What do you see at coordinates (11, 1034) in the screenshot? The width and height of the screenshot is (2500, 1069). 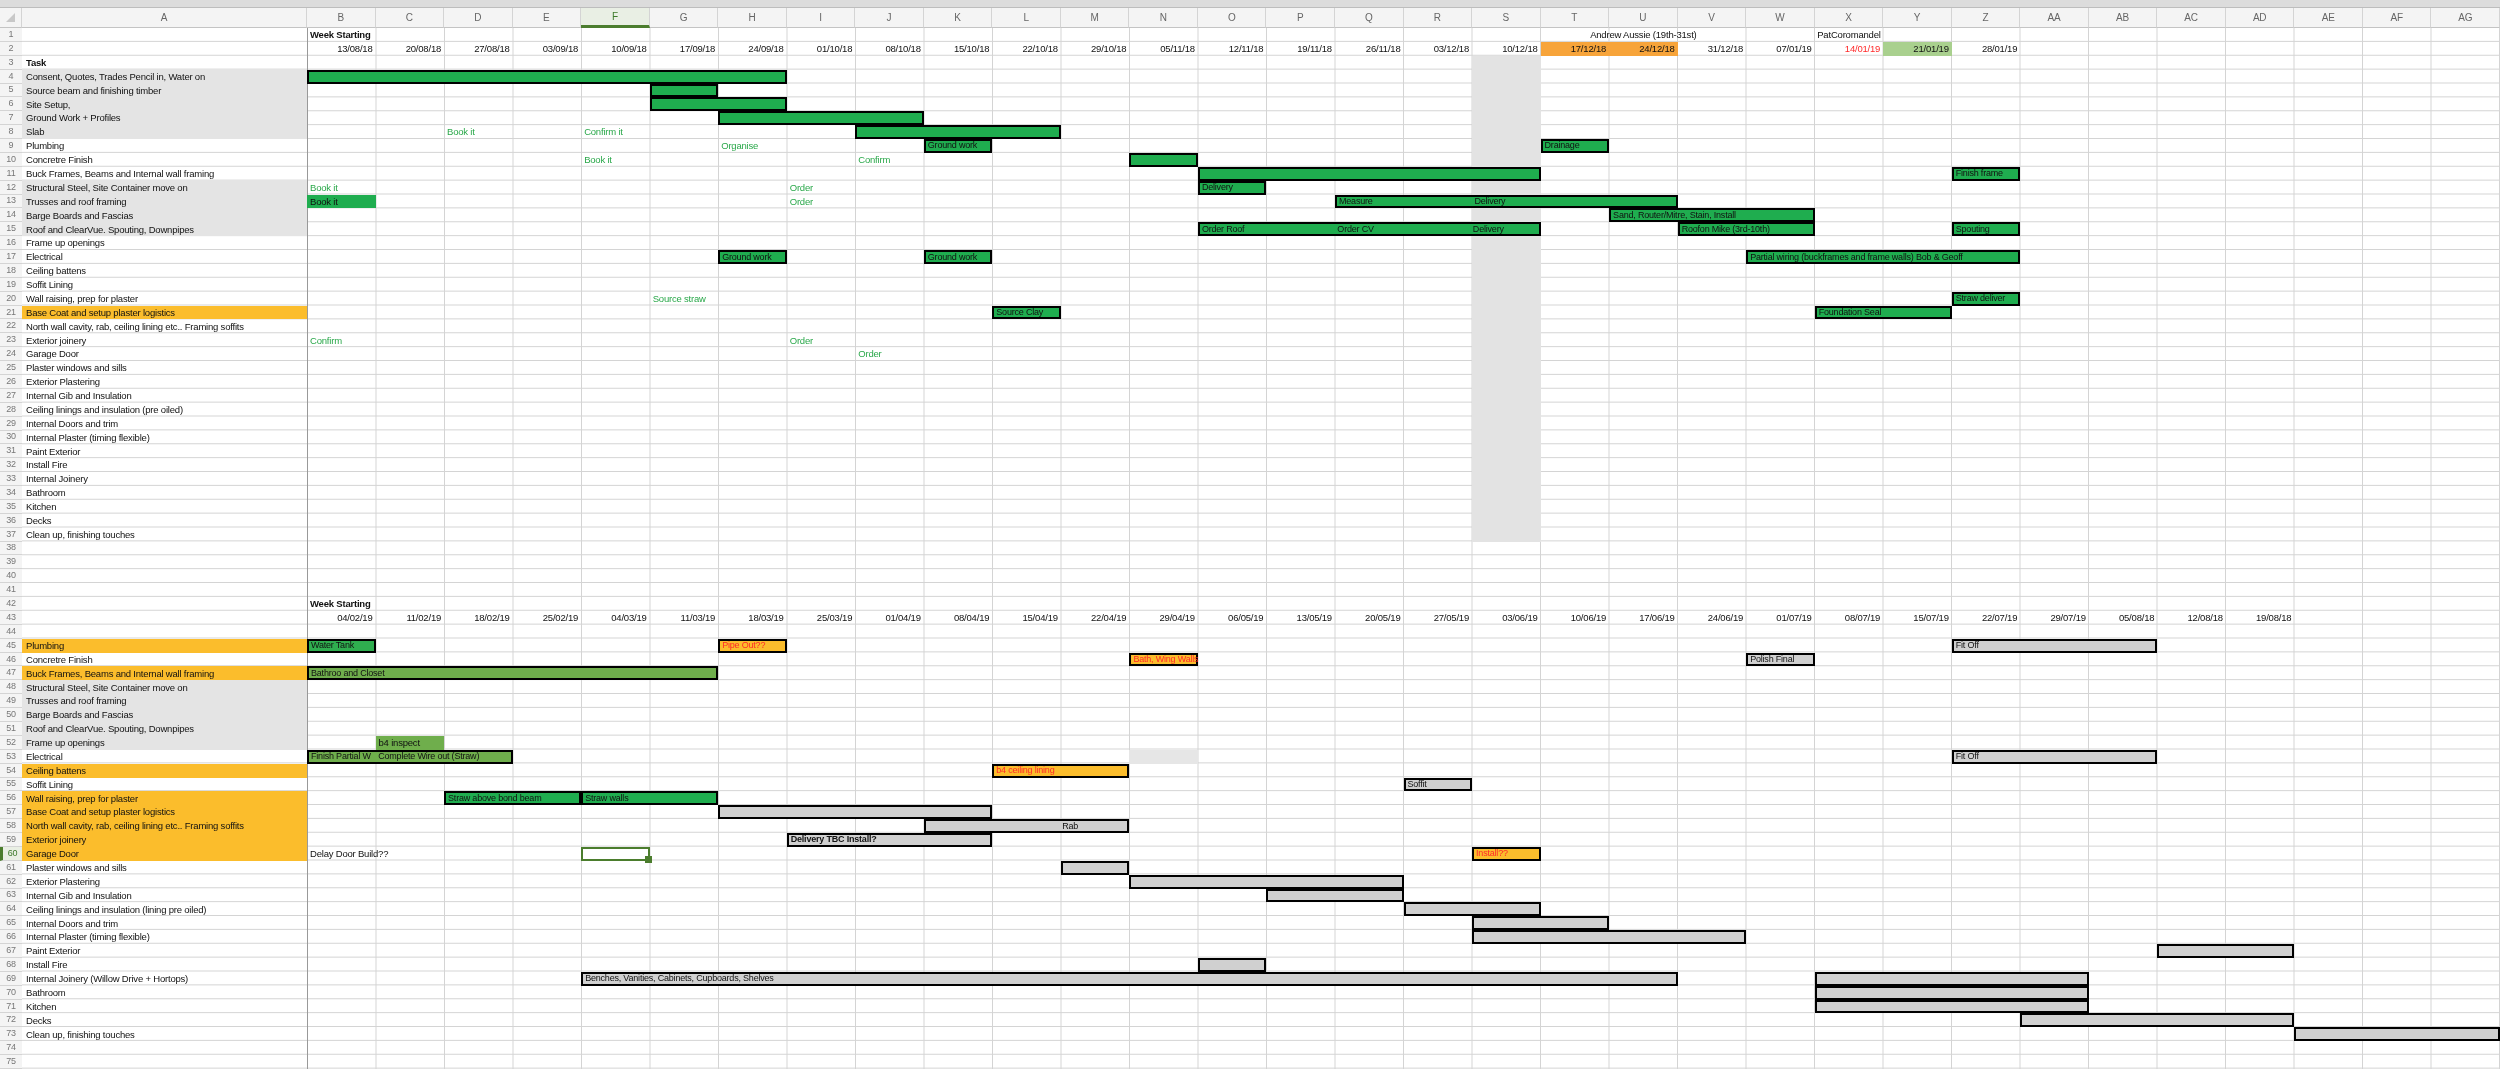 I see `row-header: 73` at bounding box center [11, 1034].